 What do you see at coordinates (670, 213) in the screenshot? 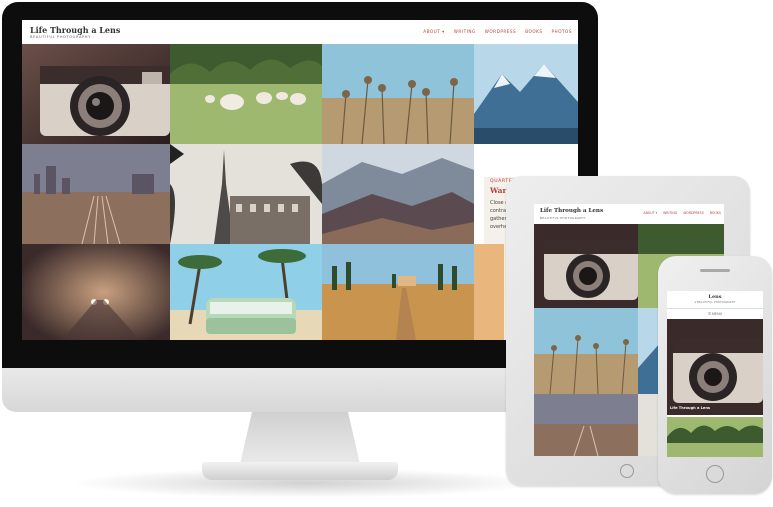
I see `tablet-nav-writing: WRITING` at bounding box center [670, 213].